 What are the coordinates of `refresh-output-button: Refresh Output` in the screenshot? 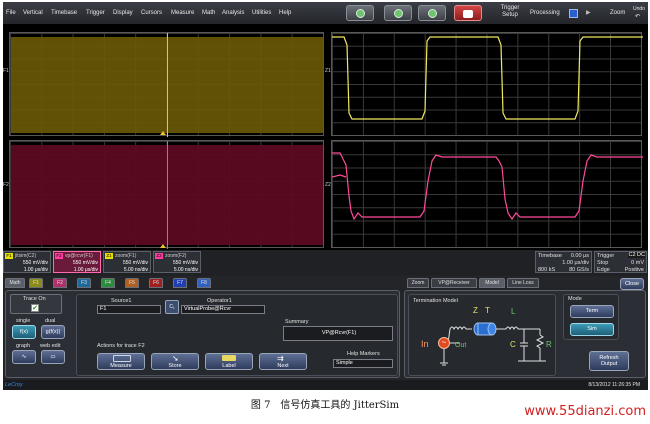 It's located at (609, 361).